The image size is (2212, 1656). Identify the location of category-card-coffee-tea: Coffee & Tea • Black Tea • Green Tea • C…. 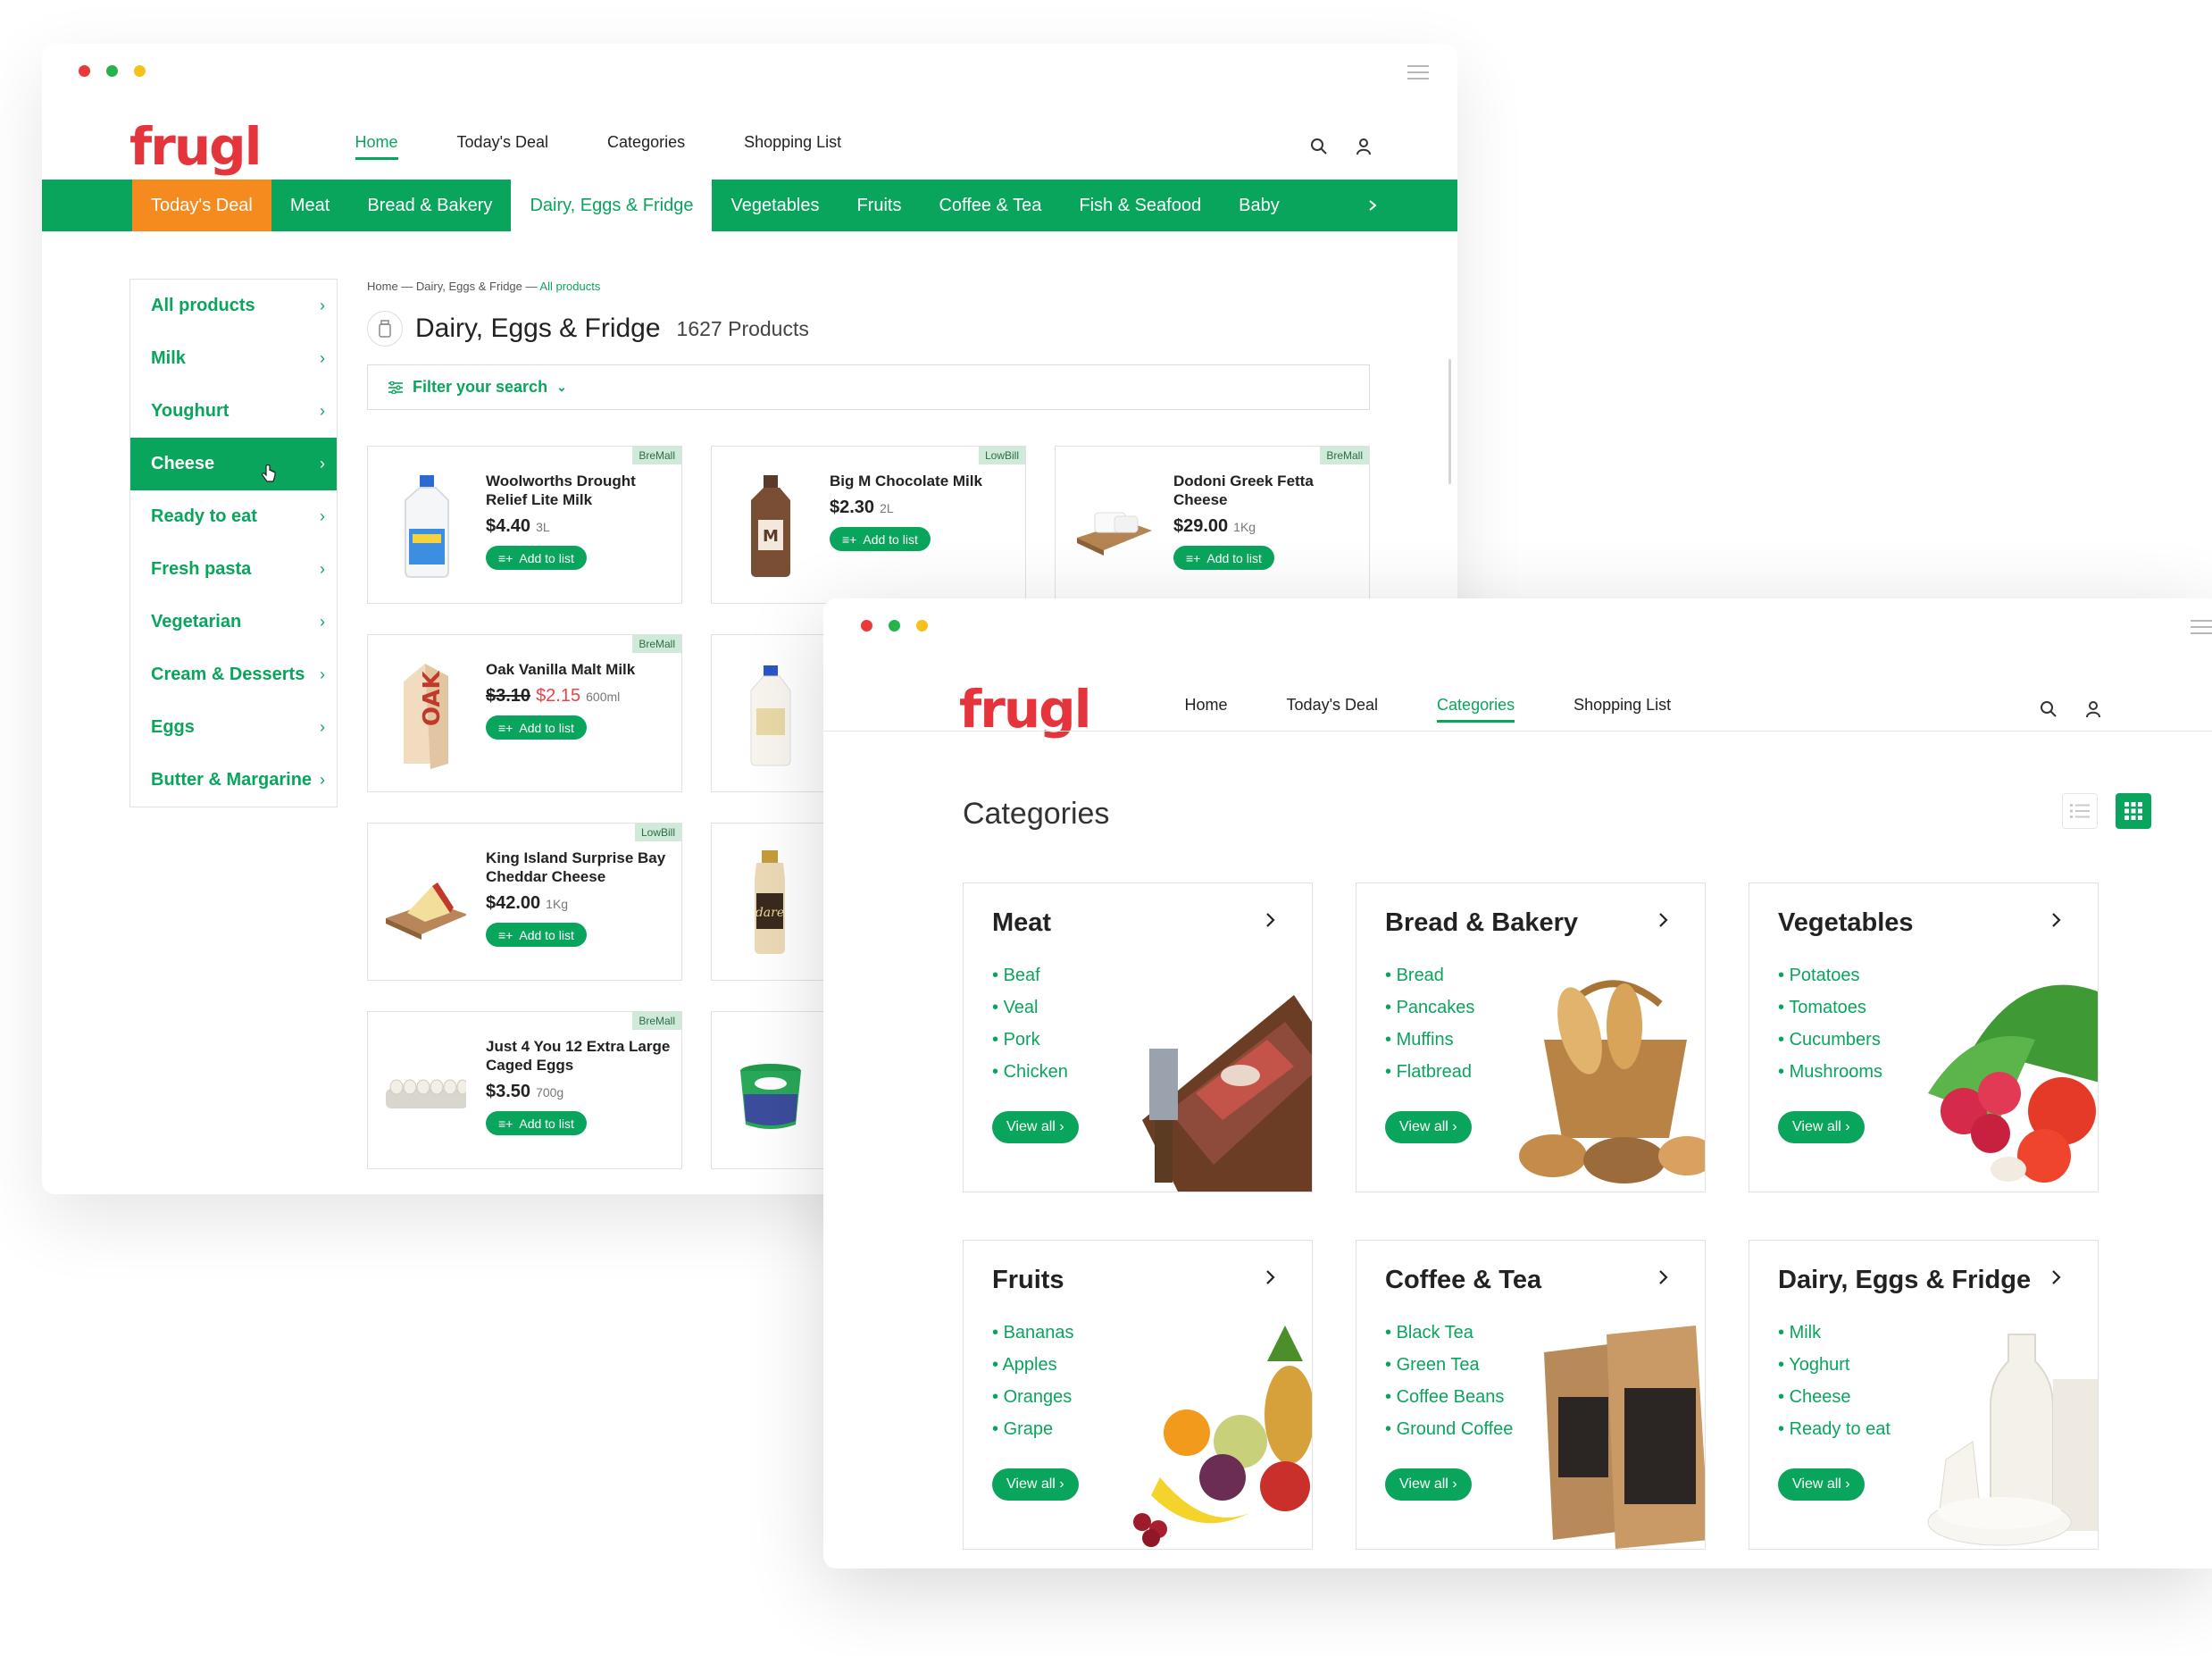
(1531, 1395).